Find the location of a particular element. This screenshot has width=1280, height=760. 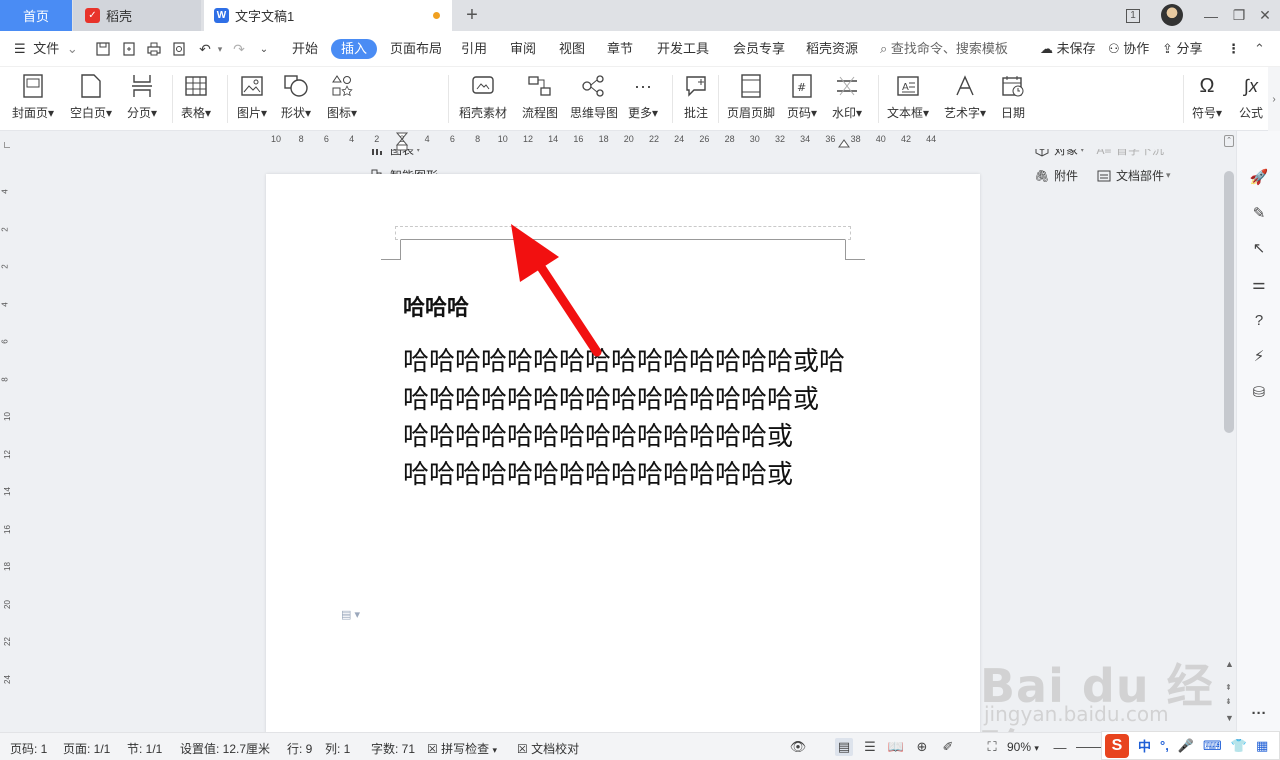

icon-button: 图标▾ is located at coordinates (342, 96).